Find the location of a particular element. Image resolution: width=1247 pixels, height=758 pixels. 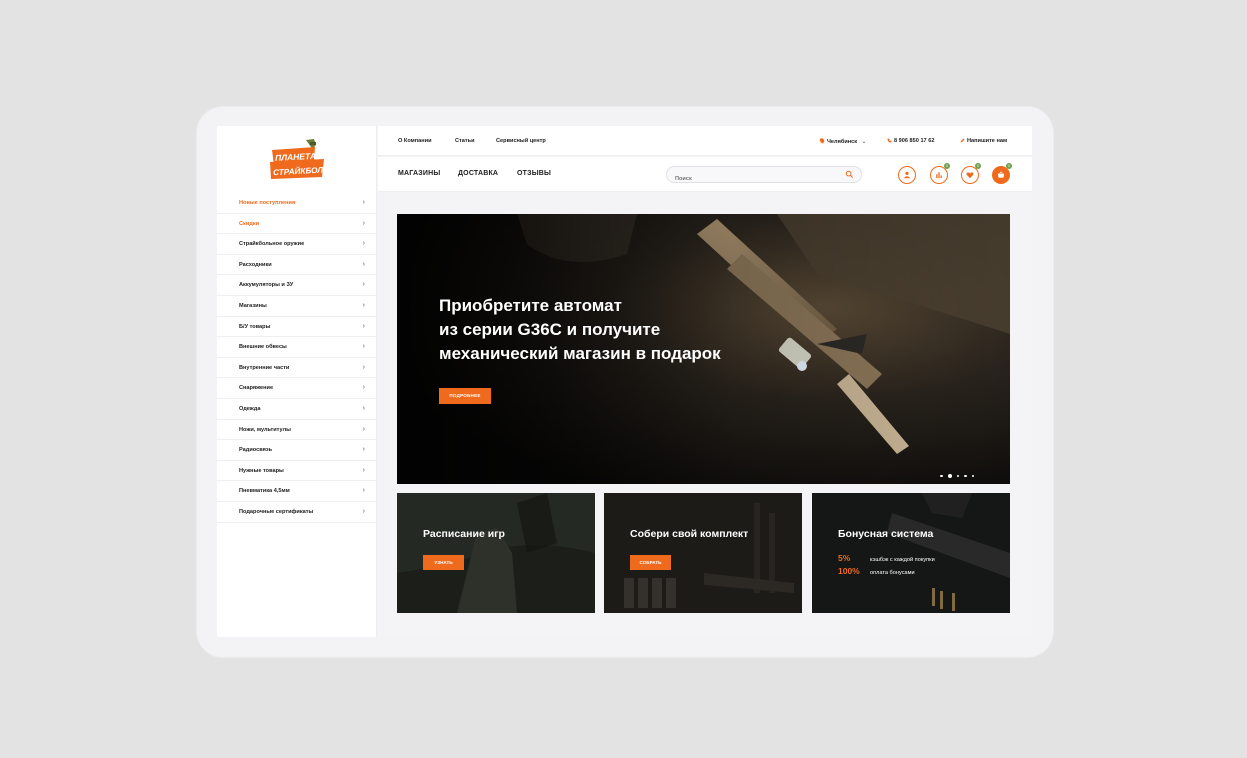

card-build-kit: Собери свой комплект СОБРАТЬ is located at coordinates (703, 553).